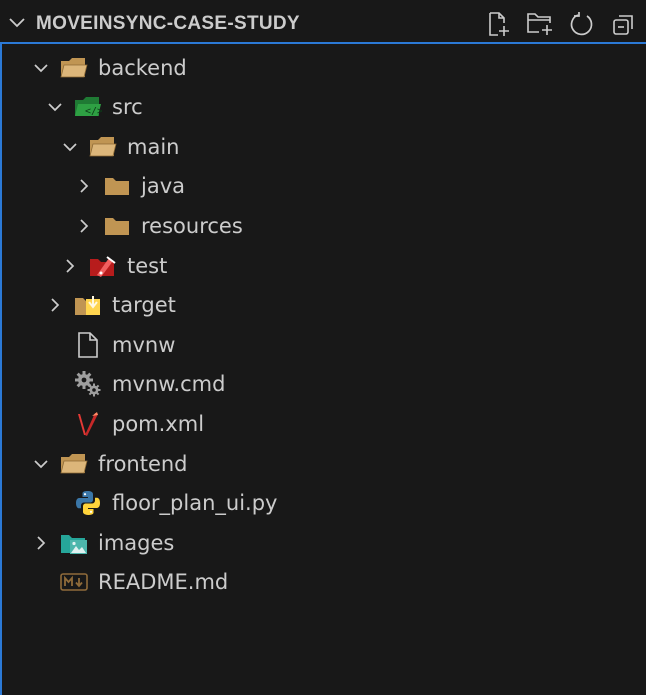  What do you see at coordinates (624, 24) in the screenshot?
I see `collapse-all-icon` at bounding box center [624, 24].